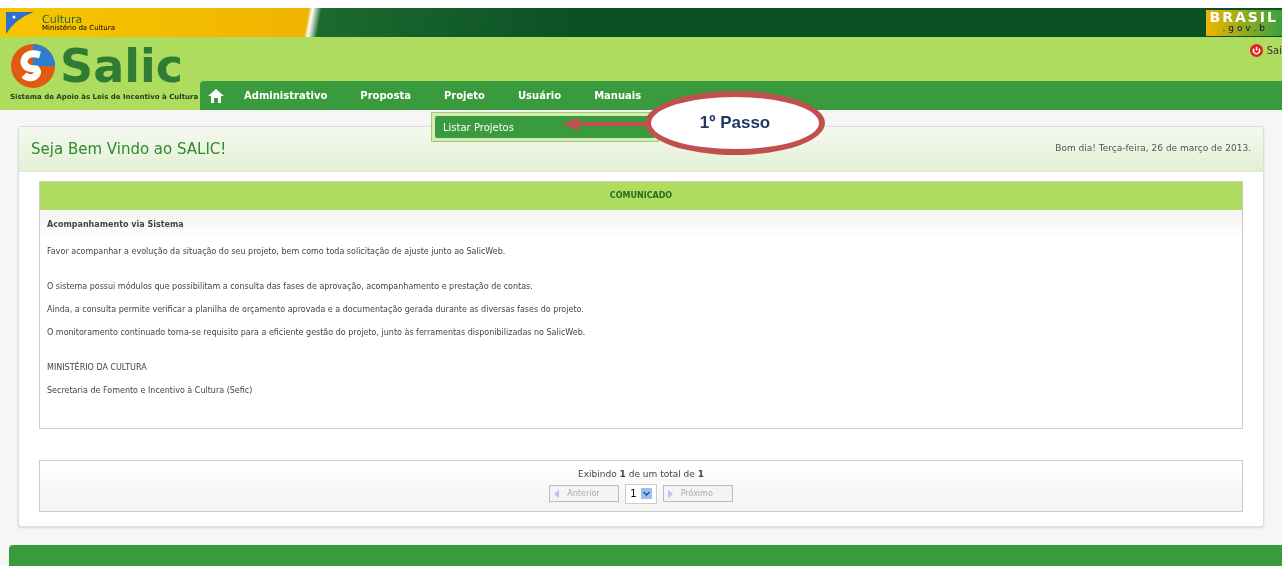 Image resolution: width=1282 pixels, height=566 pixels. Describe the element at coordinates (316, 333) in the screenshot. I see `notice-paragraph: O monitoramento continuado torna-se requisito para a eficiente gestão do projeto, junto às ferramentas disponibilizadas no SalicWeb.` at that location.